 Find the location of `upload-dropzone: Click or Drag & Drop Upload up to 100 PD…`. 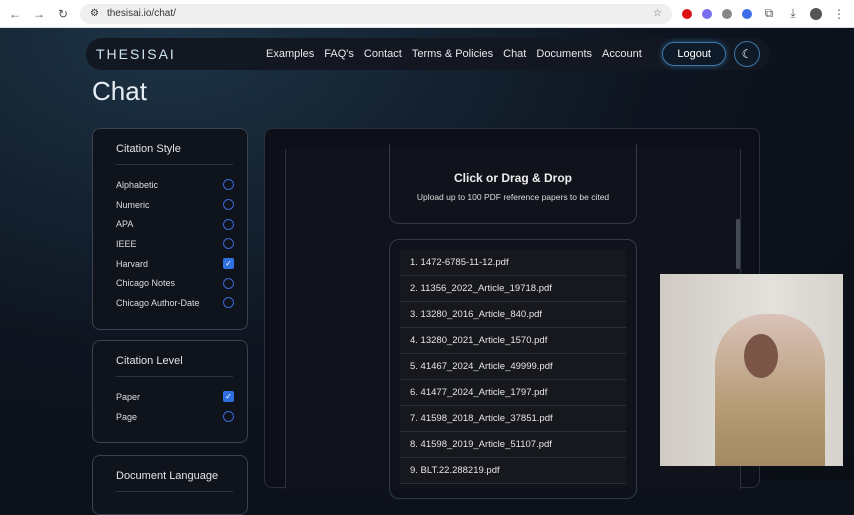

upload-dropzone: Click or Drag & Drop Upload up to 100 PD… is located at coordinates (513, 184).